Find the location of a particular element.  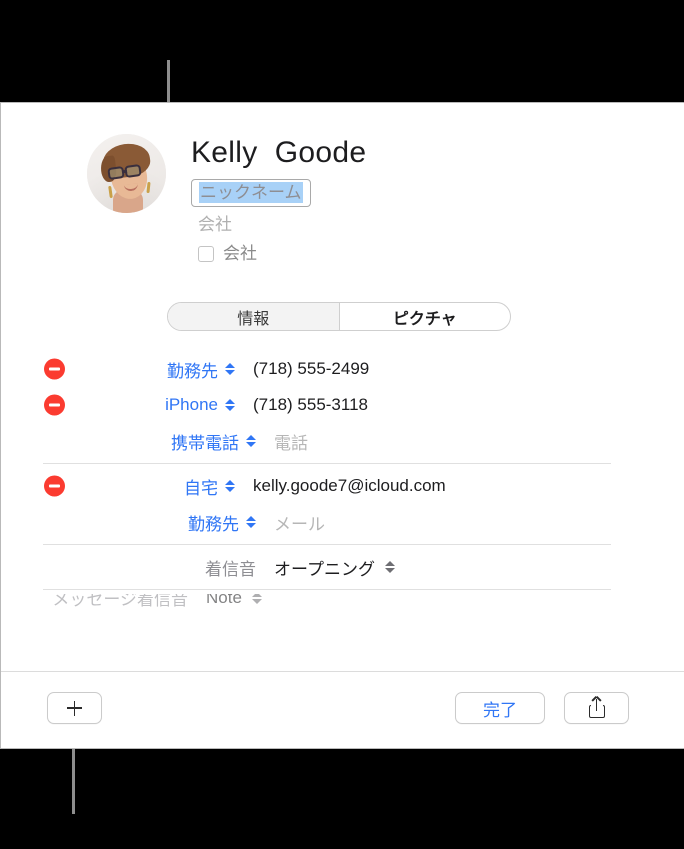

company-checkbox-row: 会社 is located at coordinates (278, 254).